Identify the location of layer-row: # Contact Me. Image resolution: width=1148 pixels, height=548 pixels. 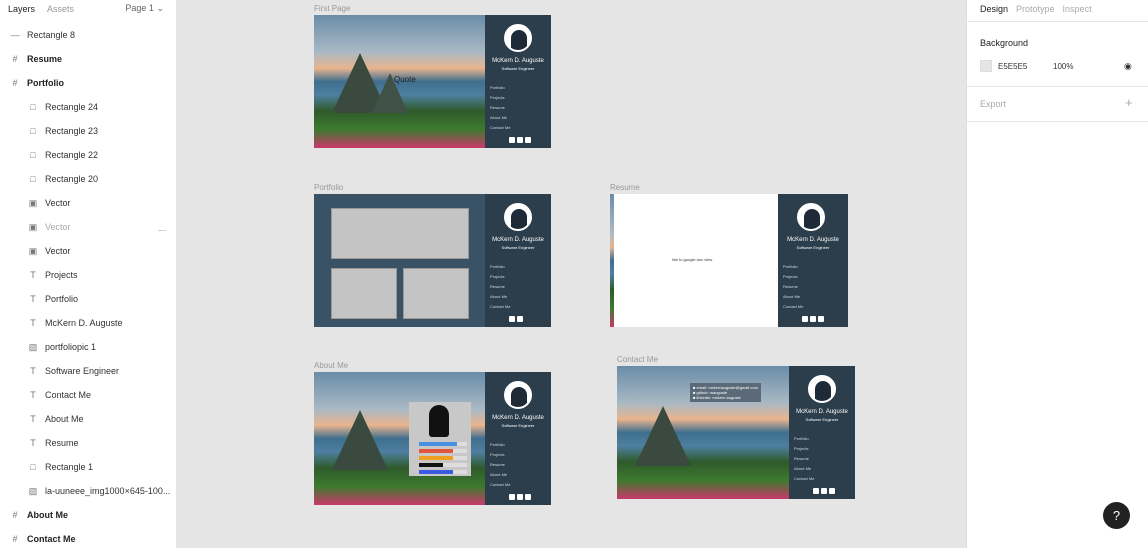
(88, 538).